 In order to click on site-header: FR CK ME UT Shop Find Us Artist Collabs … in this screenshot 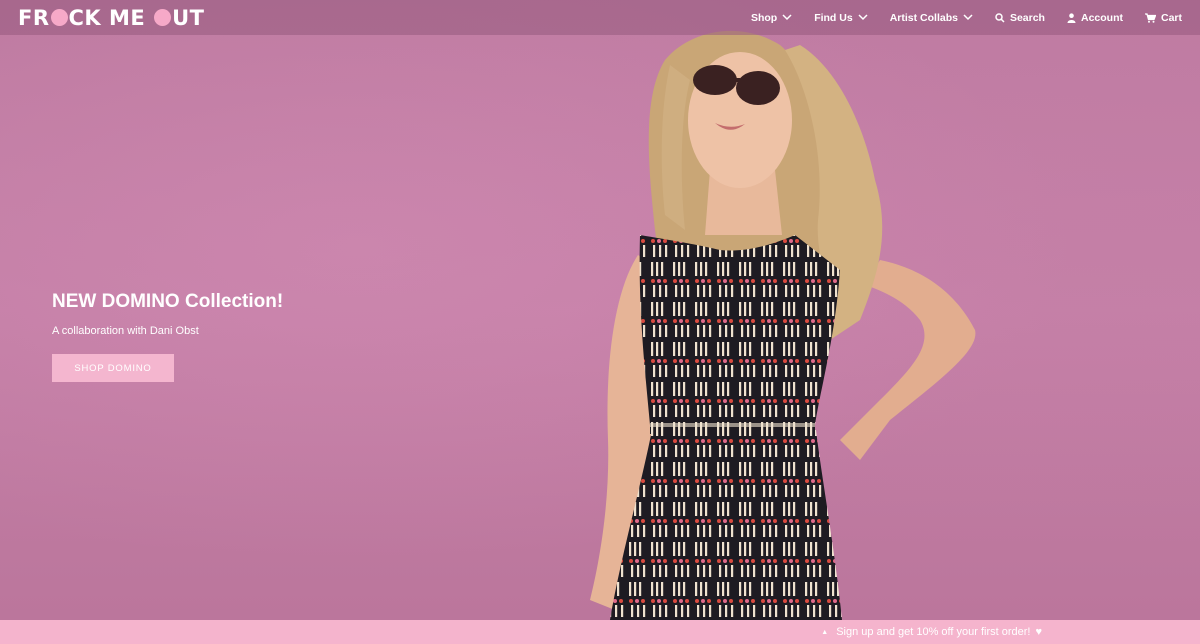, I will do `click(600, 17)`.